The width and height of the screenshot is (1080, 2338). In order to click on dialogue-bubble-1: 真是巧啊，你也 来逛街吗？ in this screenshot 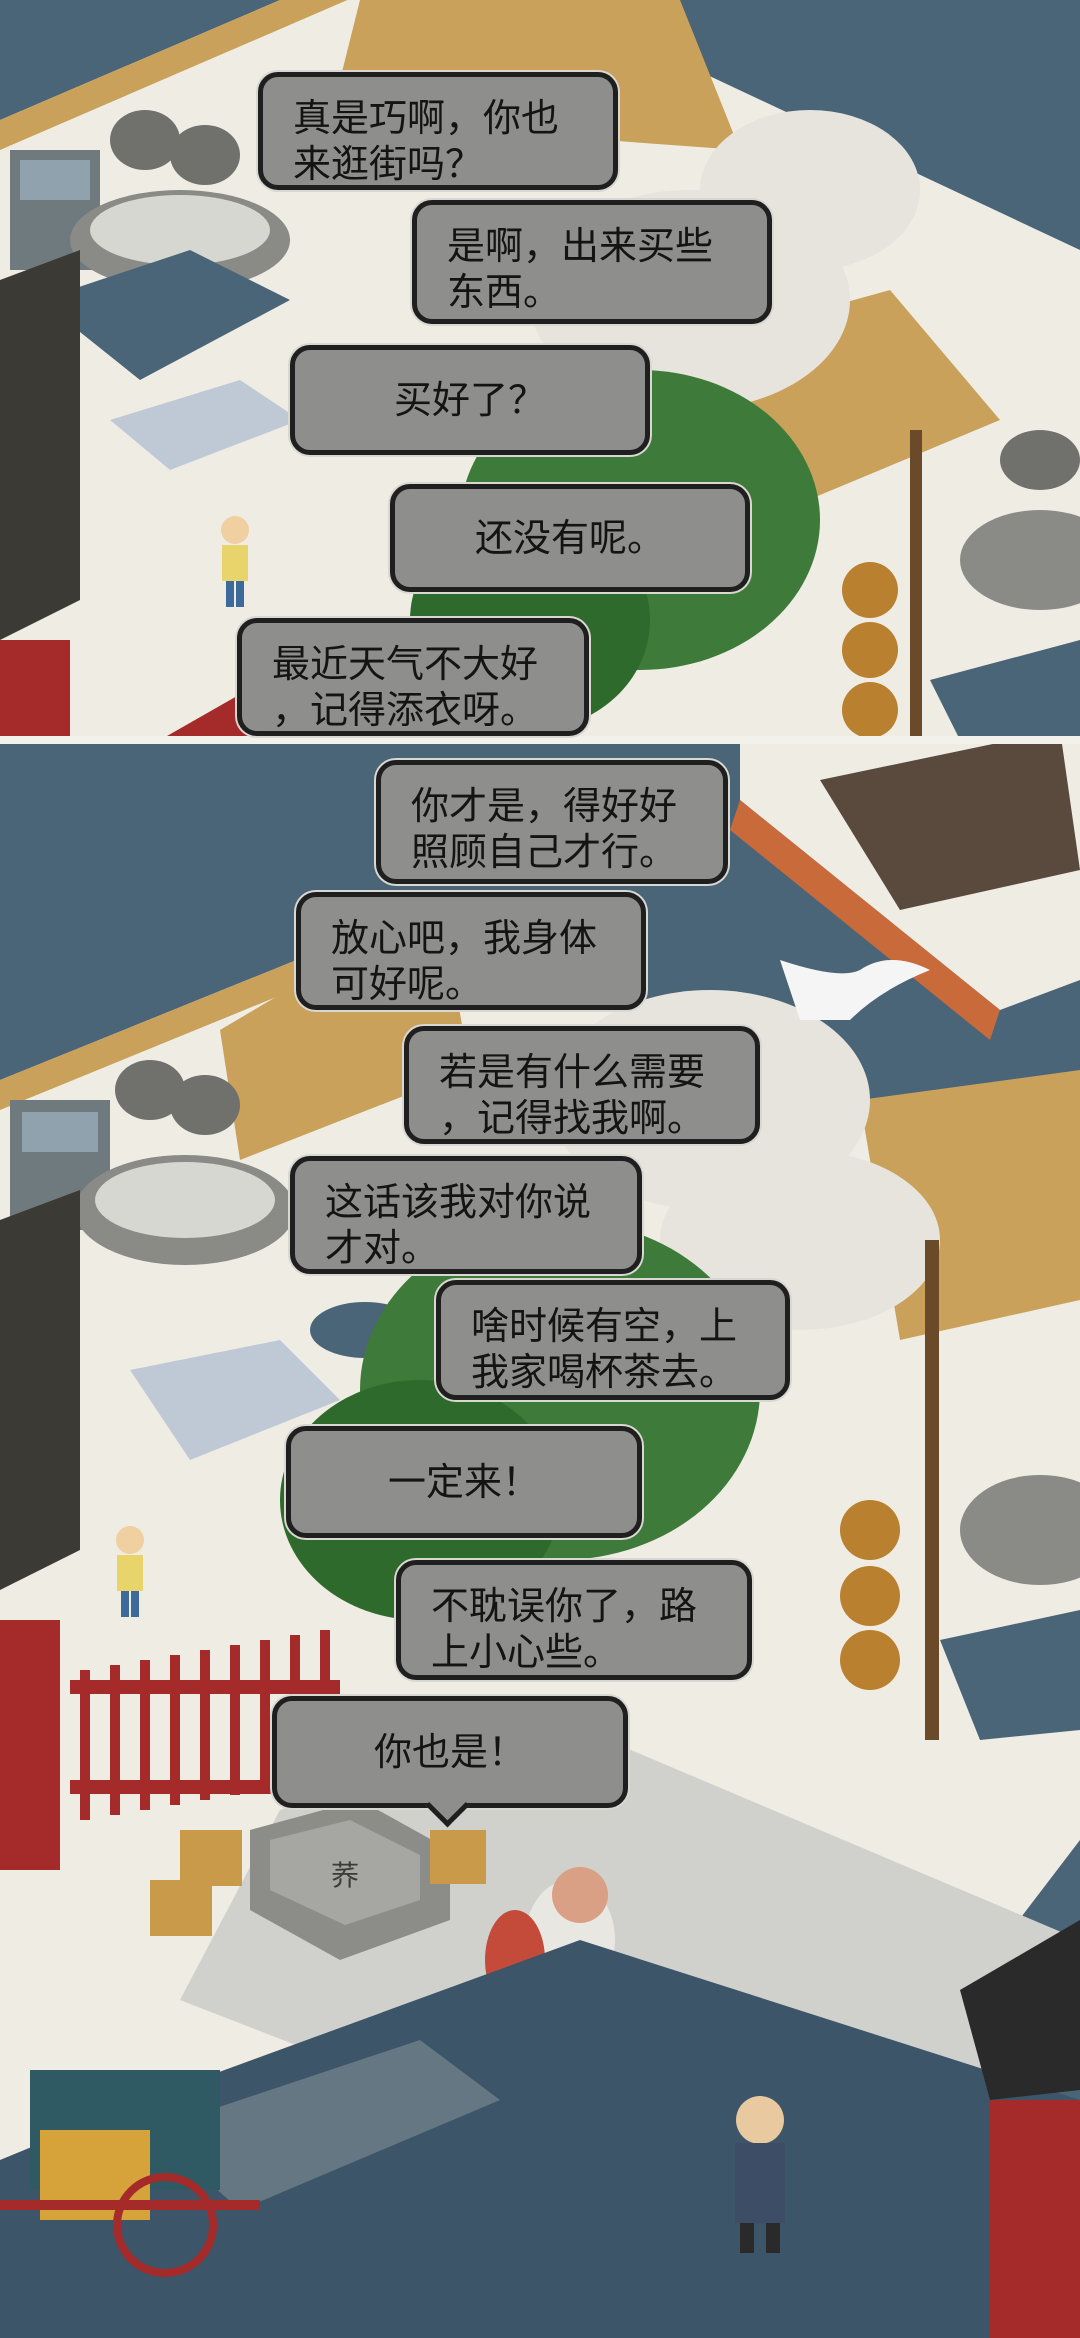, I will do `click(438, 131)`.